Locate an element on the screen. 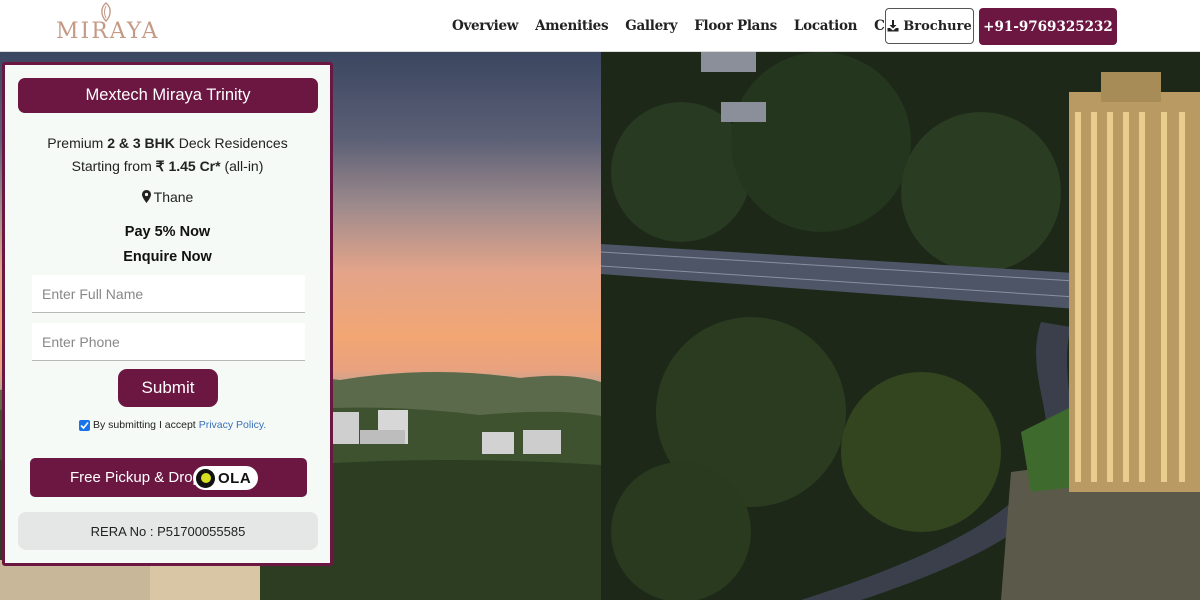  download-icon is located at coordinates (893, 26).